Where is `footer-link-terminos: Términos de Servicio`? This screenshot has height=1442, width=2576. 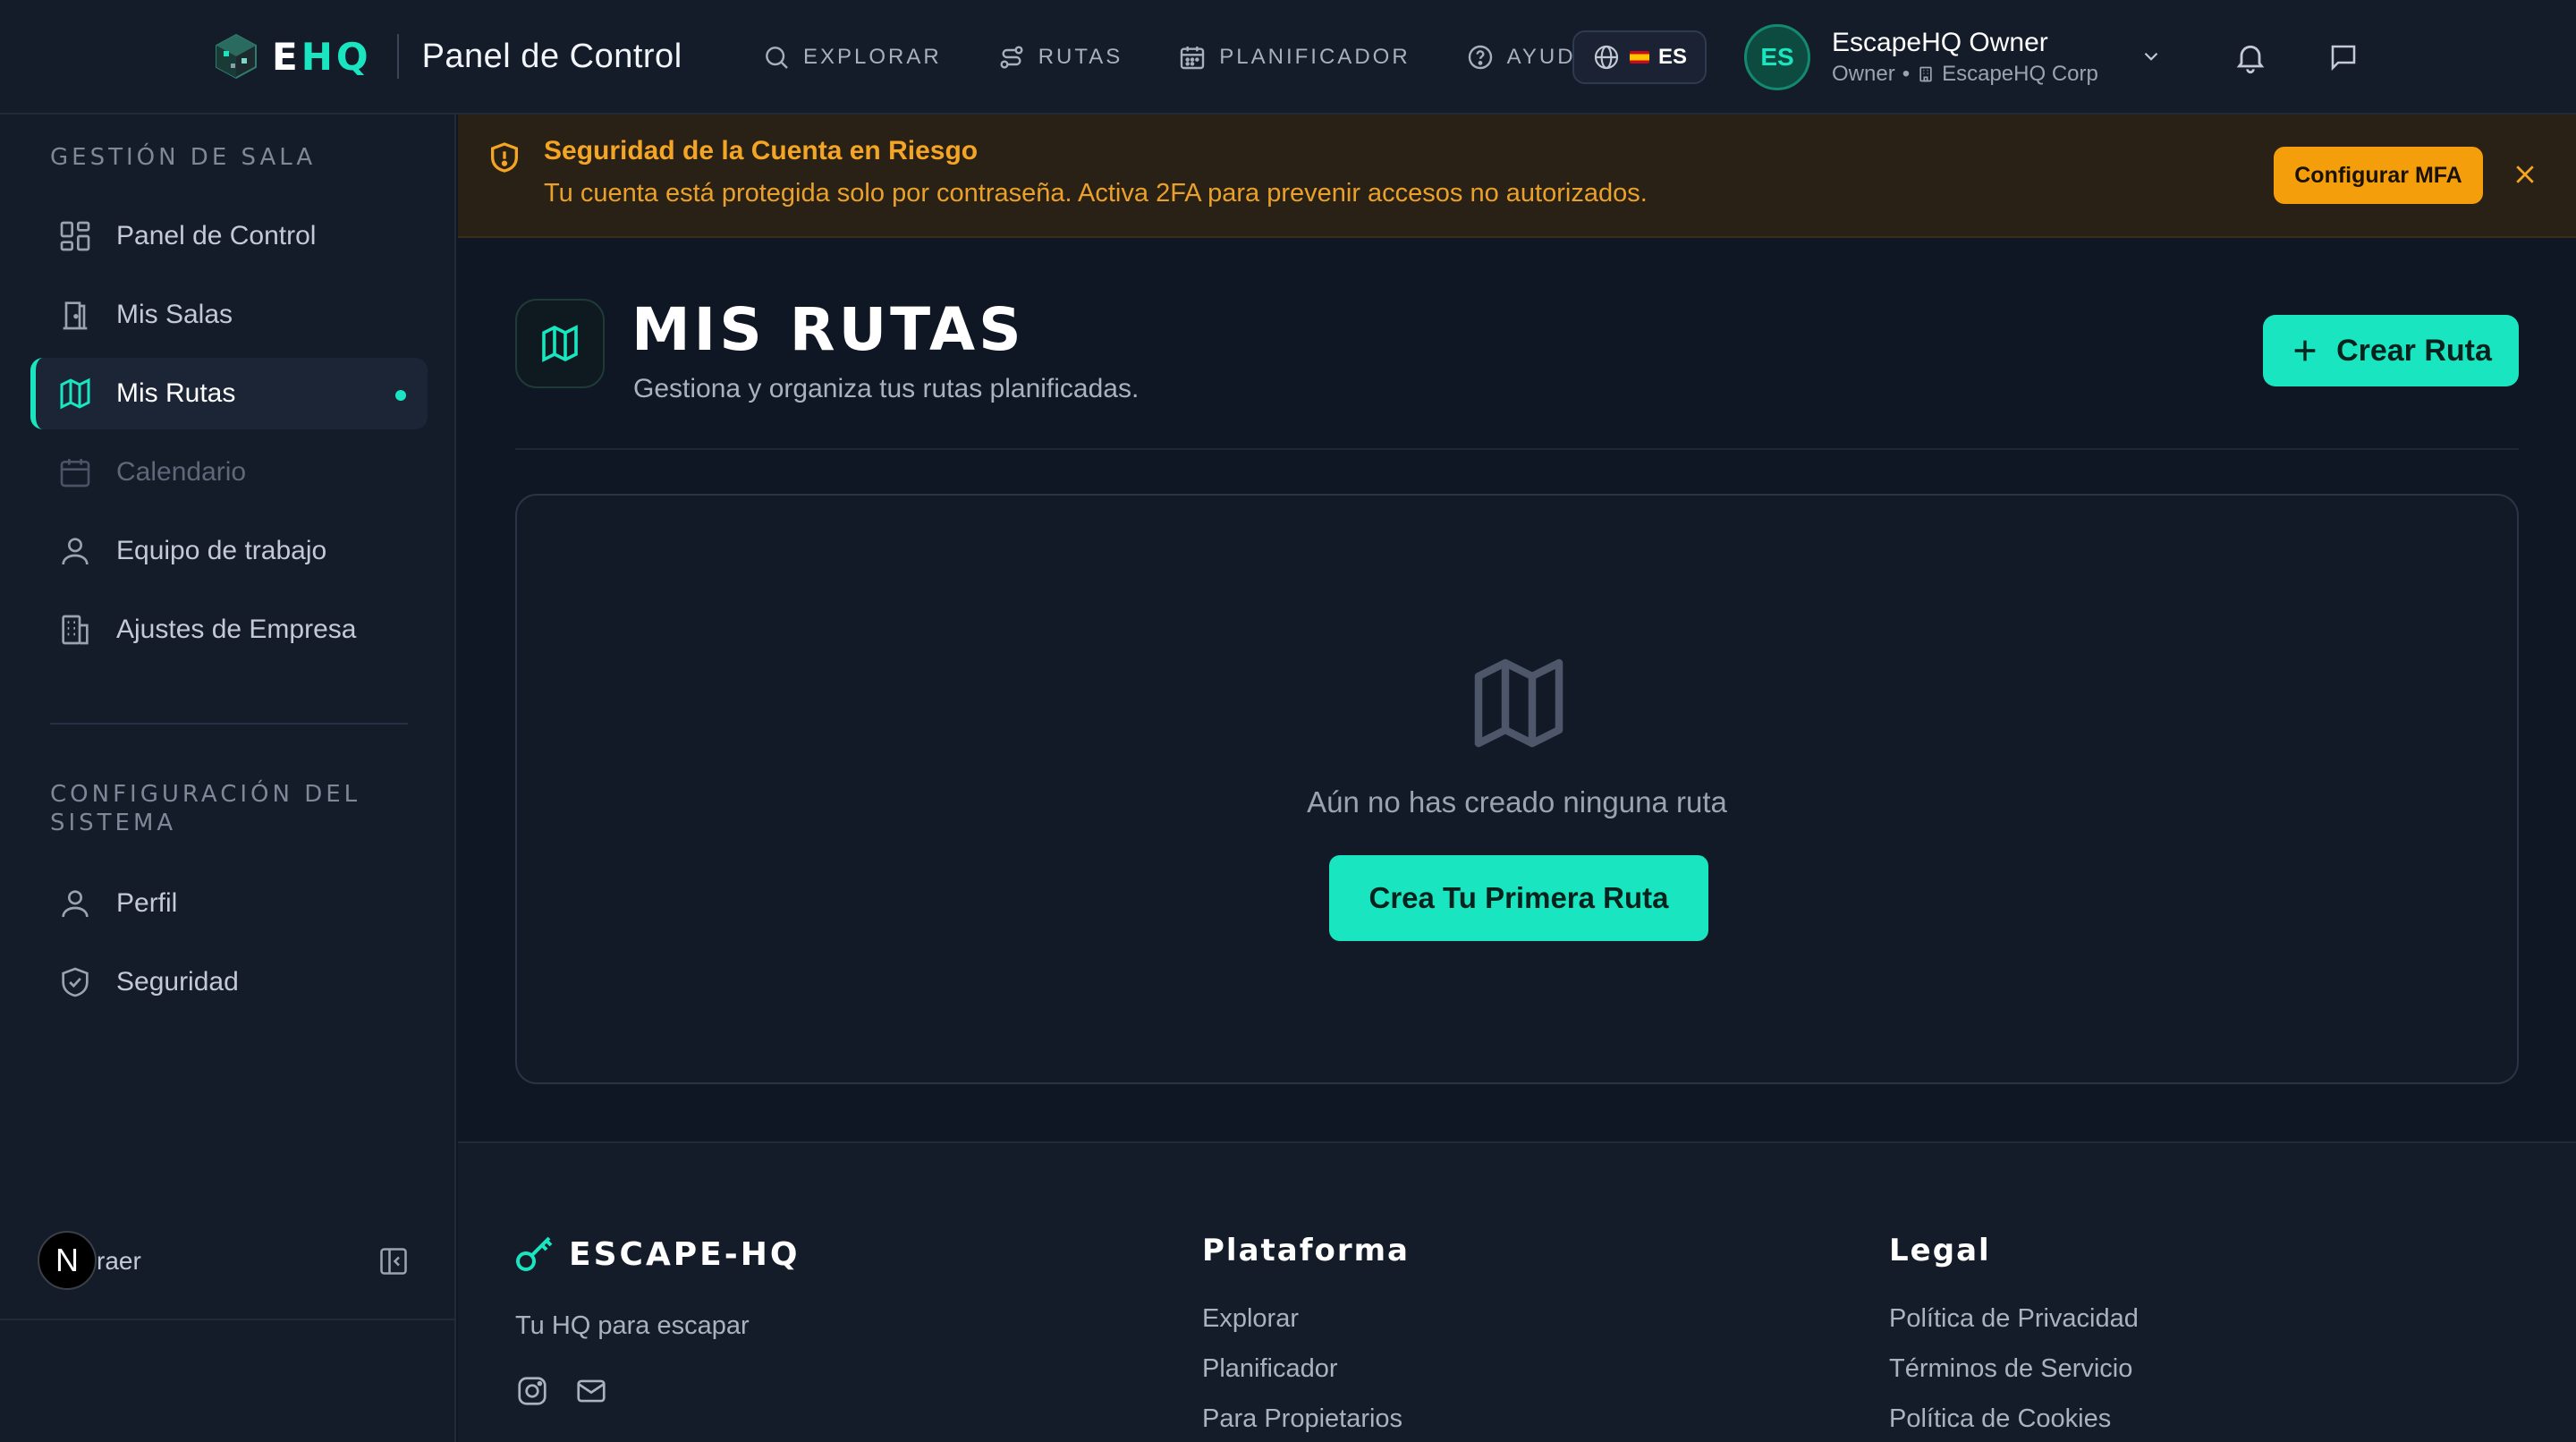
footer-link-terminos: Términos de Servicio is located at coordinates (2010, 1369).